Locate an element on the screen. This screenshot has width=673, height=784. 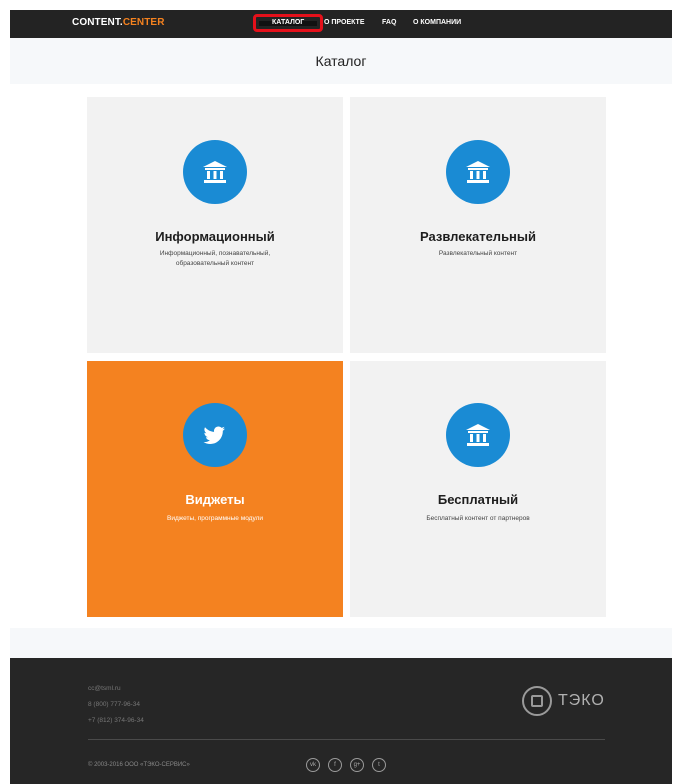
catalog-card-widgets: Виджеты Виджеты, программные модули is located at coordinates (215, 489).